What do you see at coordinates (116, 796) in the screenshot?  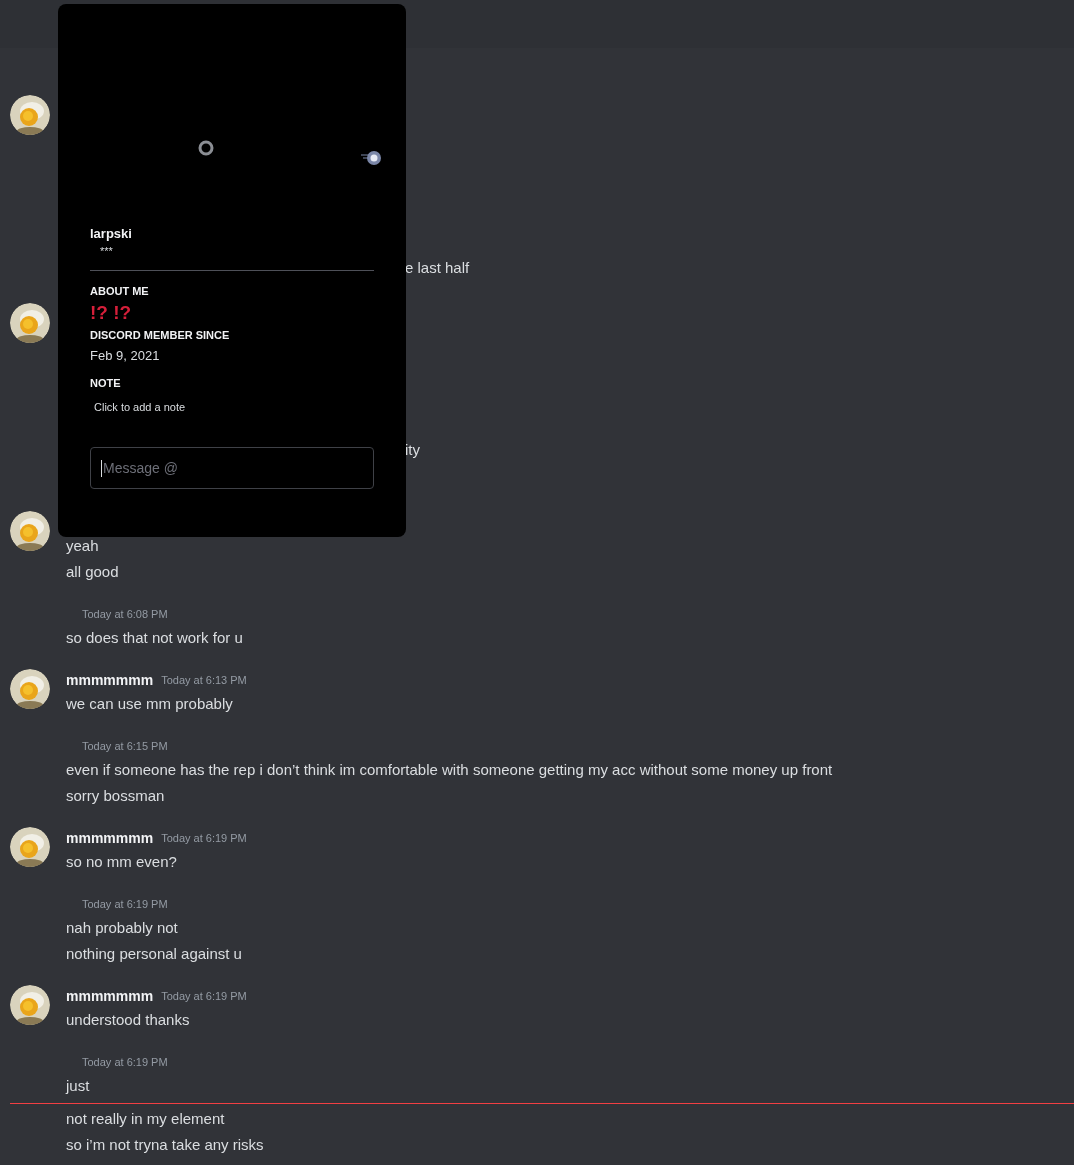 I see `message-text: sorry bossman` at bounding box center [116, 796].